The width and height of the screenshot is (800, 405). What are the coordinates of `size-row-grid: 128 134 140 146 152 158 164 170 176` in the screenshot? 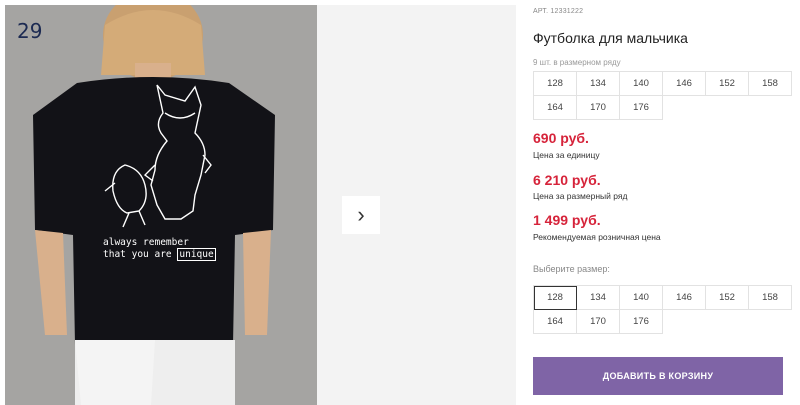 It's located at (662, 95).